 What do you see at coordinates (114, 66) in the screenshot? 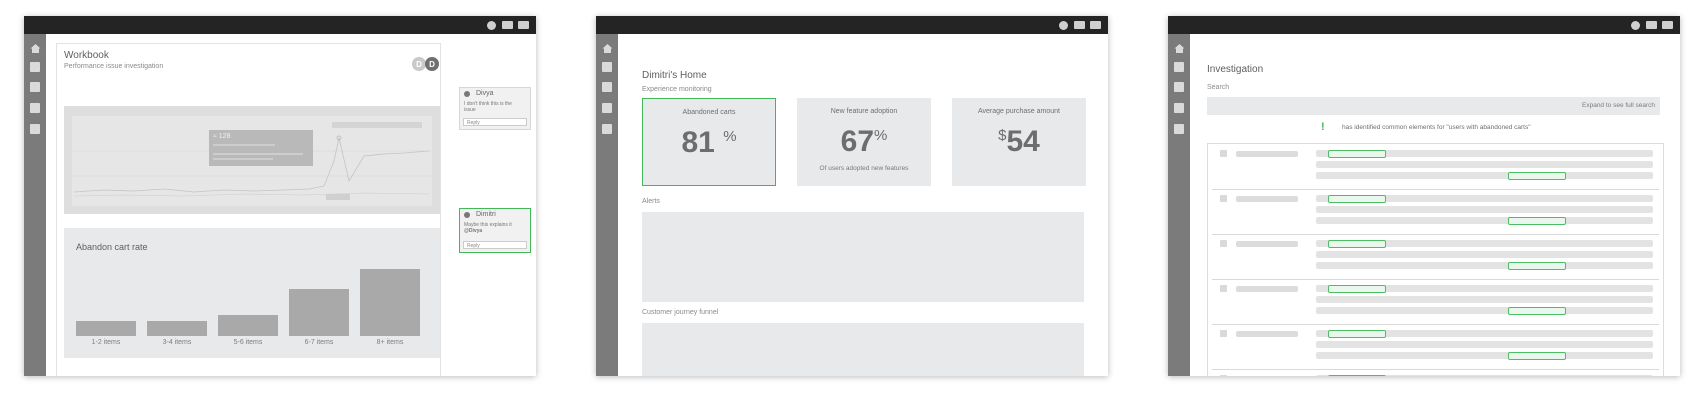
I see `page-subtitle: Performance issue investigation` at bounding box center [114, 66].